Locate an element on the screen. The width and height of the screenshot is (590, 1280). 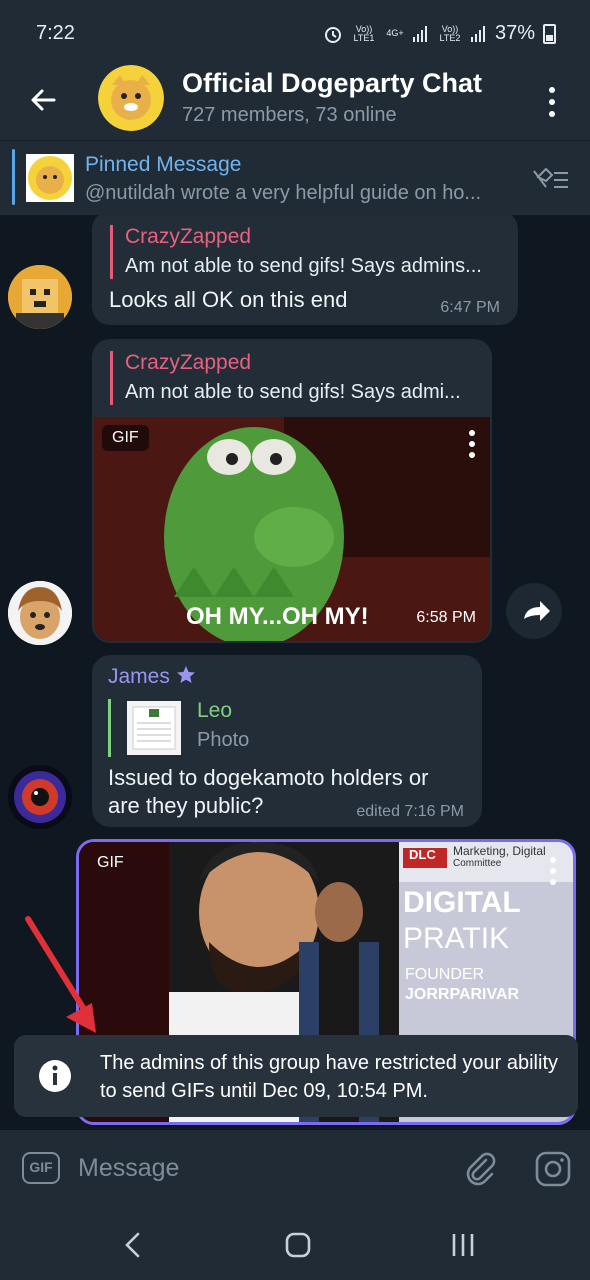
message-time: 6:47 PM is located at coordinates (470, 307).